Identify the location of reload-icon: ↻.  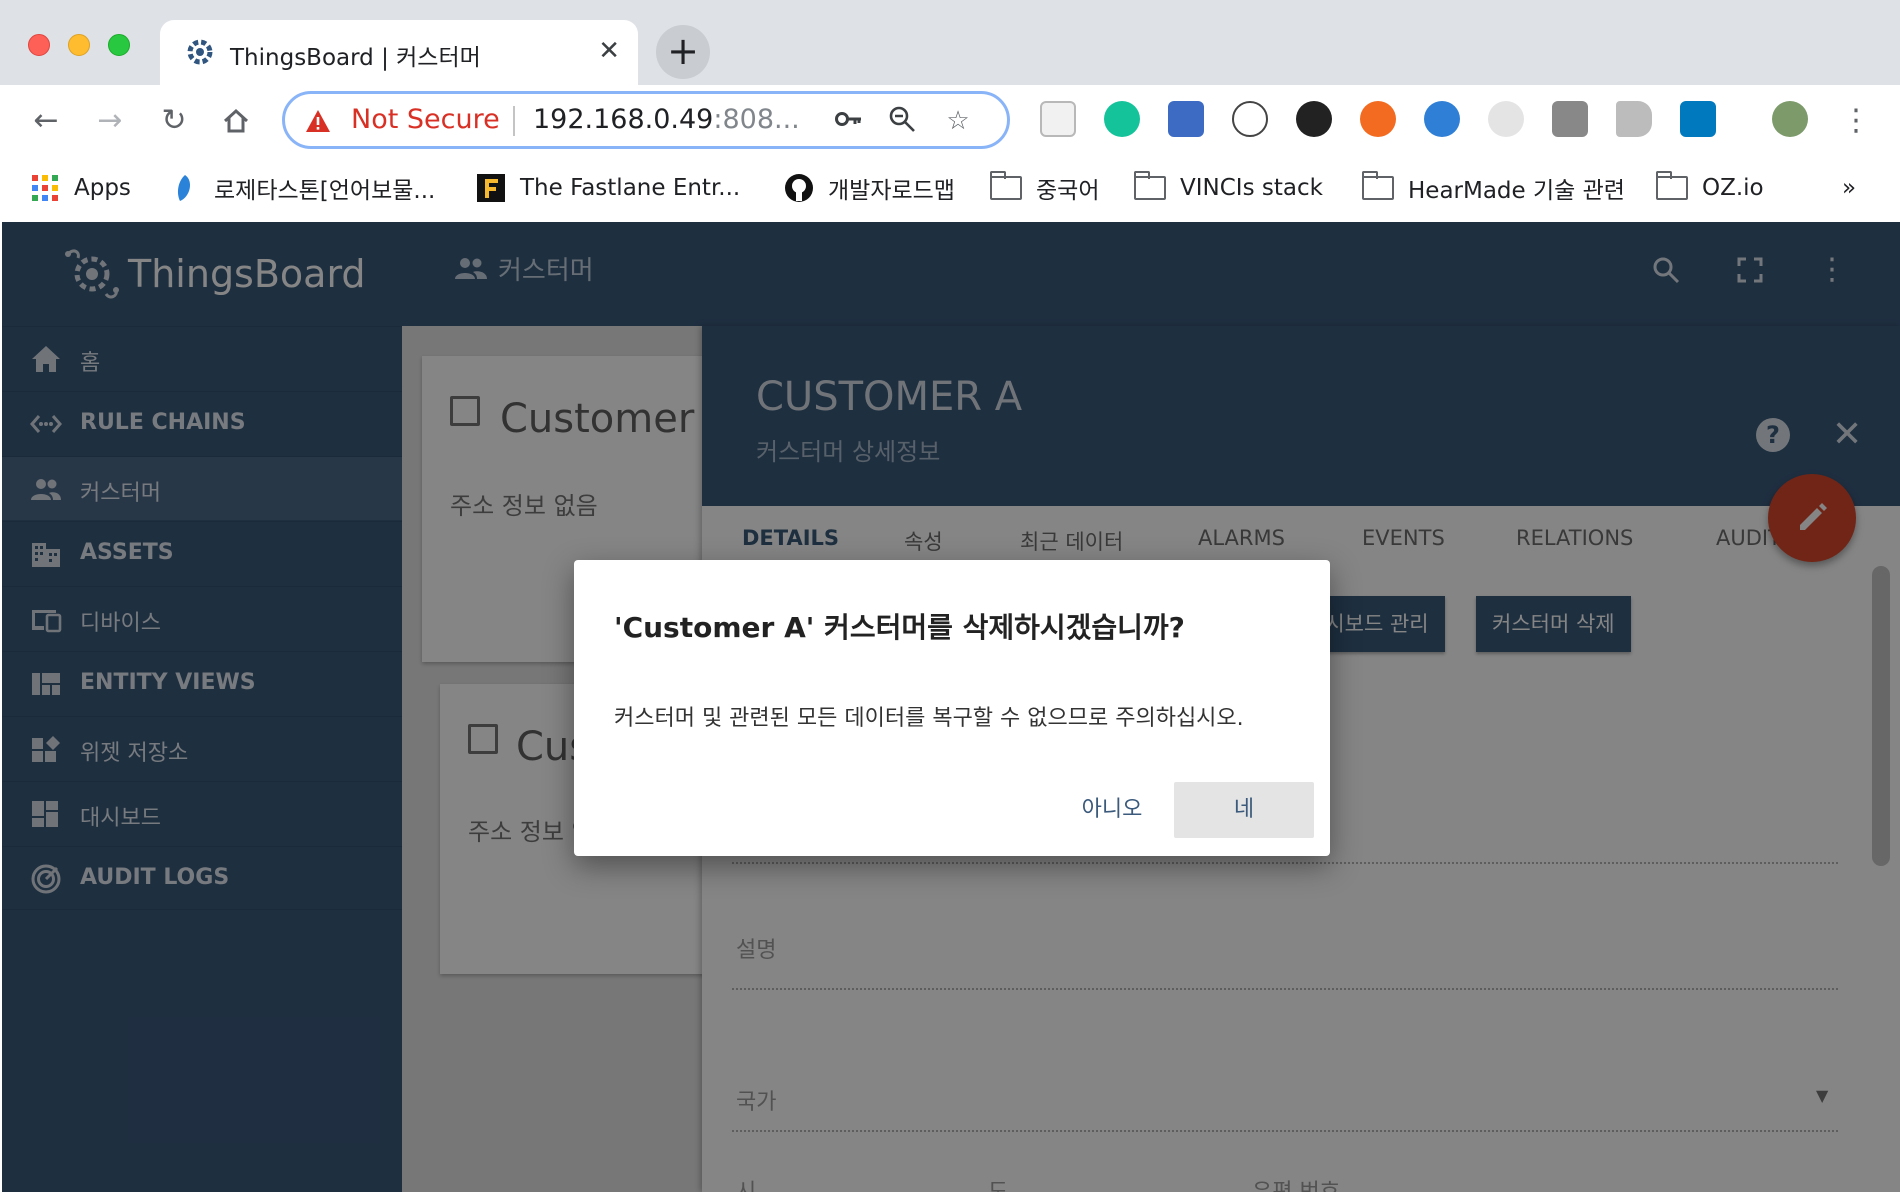
(174, 121).